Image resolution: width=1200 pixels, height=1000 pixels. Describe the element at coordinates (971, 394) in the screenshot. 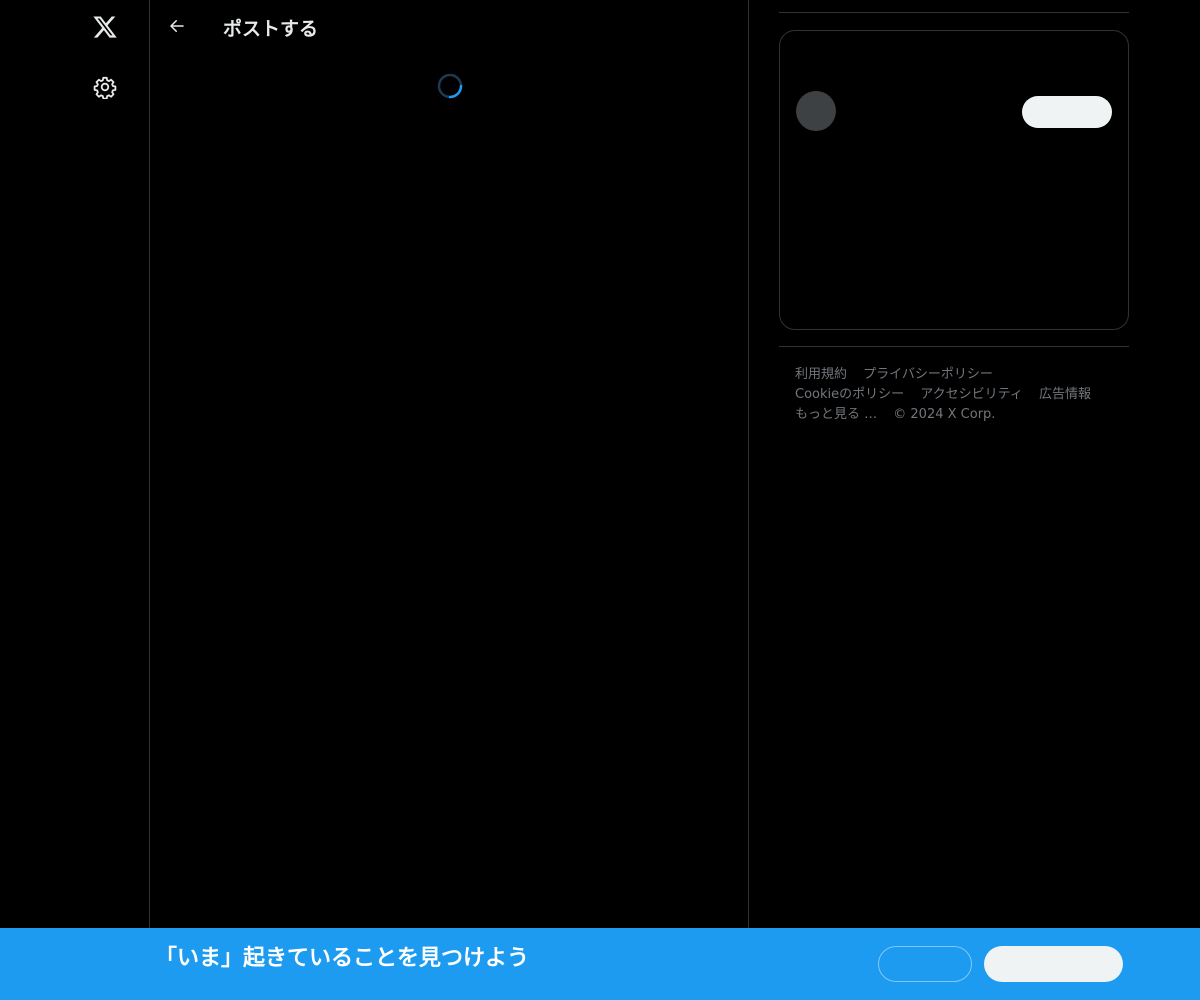

I see `footer-link-accessibility: アクセシビリティ` at that location.